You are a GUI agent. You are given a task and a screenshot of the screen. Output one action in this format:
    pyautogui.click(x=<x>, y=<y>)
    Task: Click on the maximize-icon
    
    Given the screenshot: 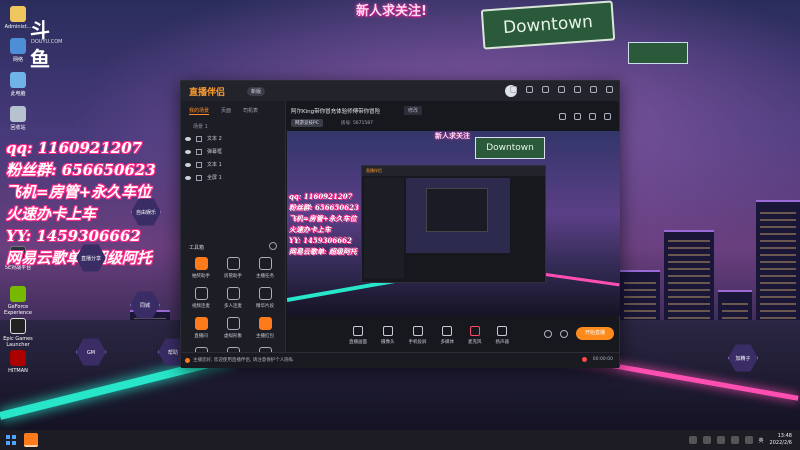 What is the action you would take?
    pyautogui.click(x=593, y=89)
    